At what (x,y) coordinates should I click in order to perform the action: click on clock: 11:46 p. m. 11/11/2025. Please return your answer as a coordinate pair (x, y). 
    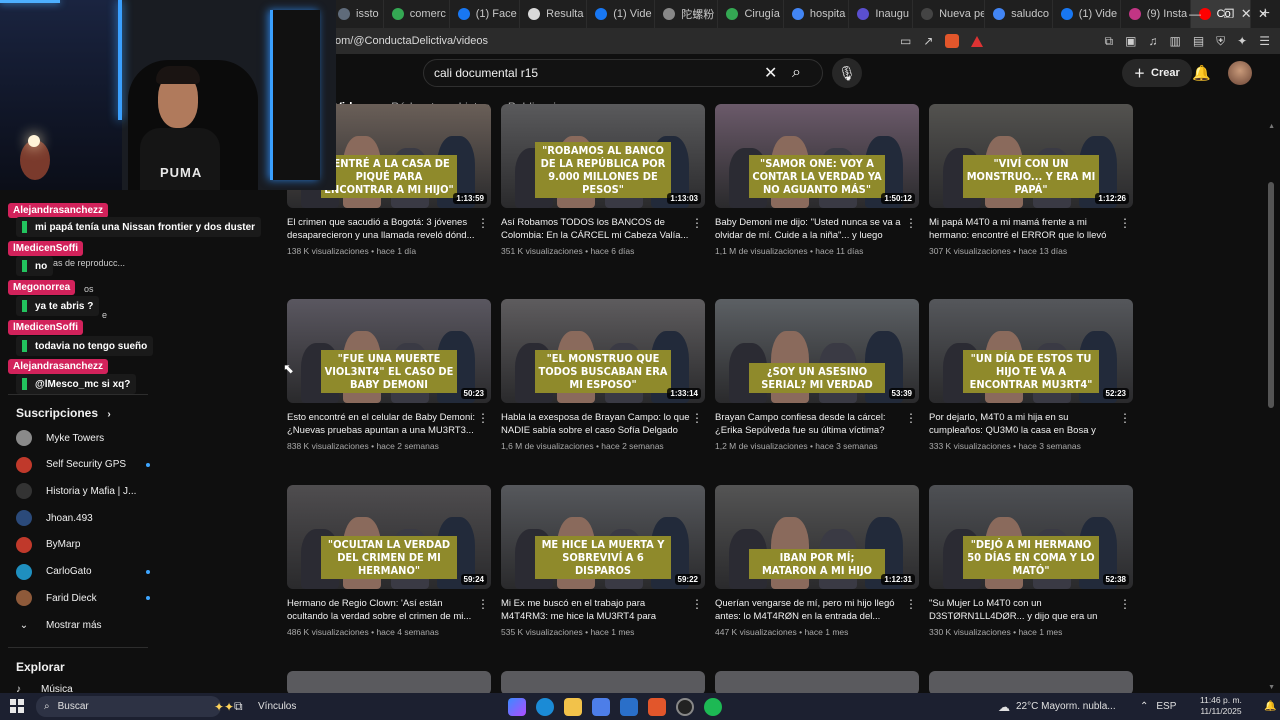
    Looking at the image, I should click on (1221, 706).